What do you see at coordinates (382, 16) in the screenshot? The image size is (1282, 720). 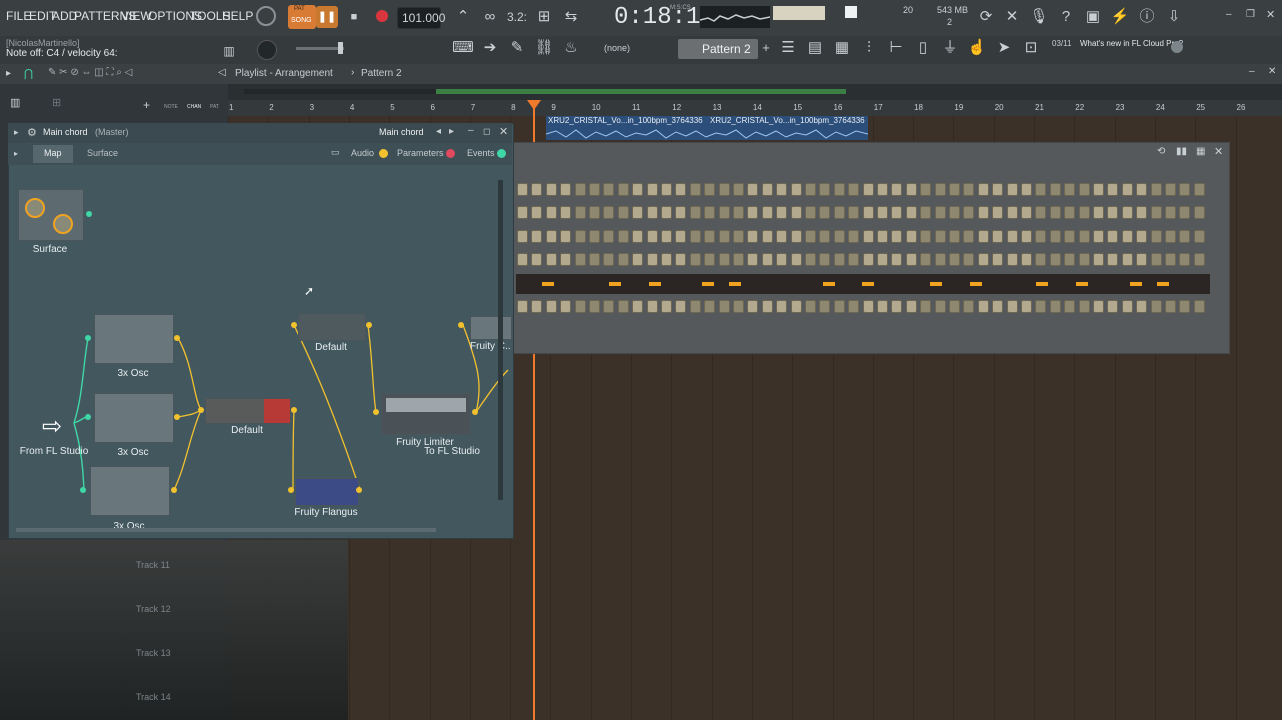 I see `record-button` at bounding box center [382, 16].